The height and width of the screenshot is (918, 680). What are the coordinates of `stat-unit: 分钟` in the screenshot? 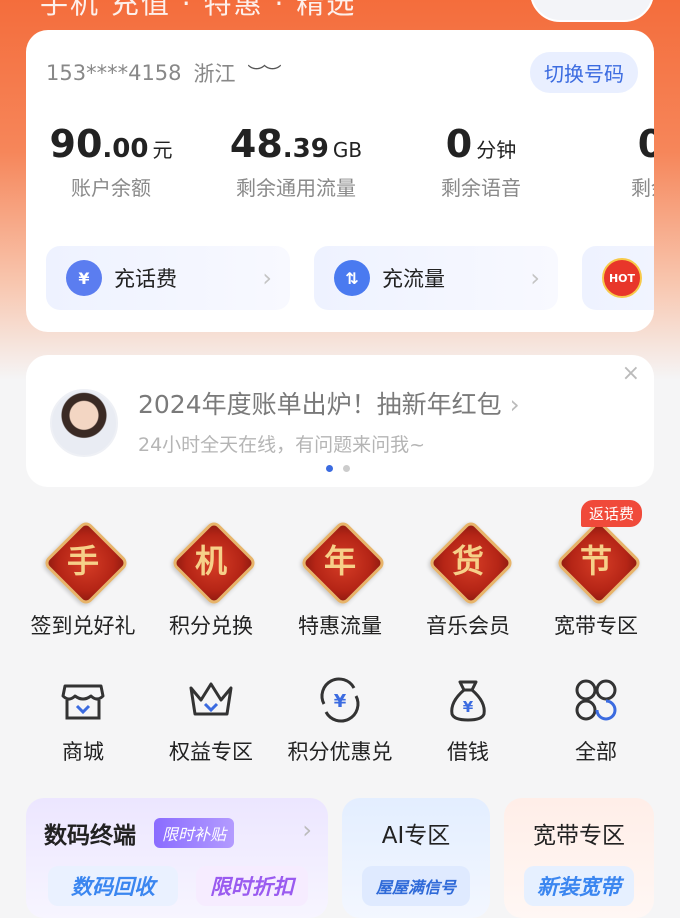 It's located at (496, 150).